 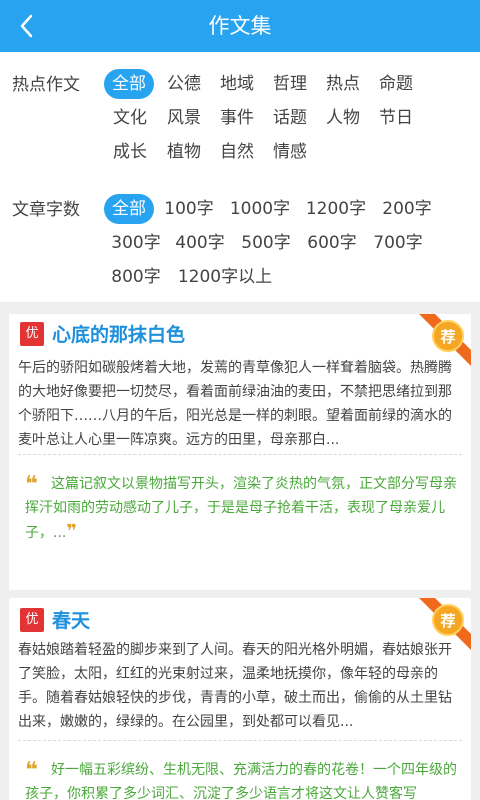 I want to click on topic-chip: 公德, so click(x=184, y=84).